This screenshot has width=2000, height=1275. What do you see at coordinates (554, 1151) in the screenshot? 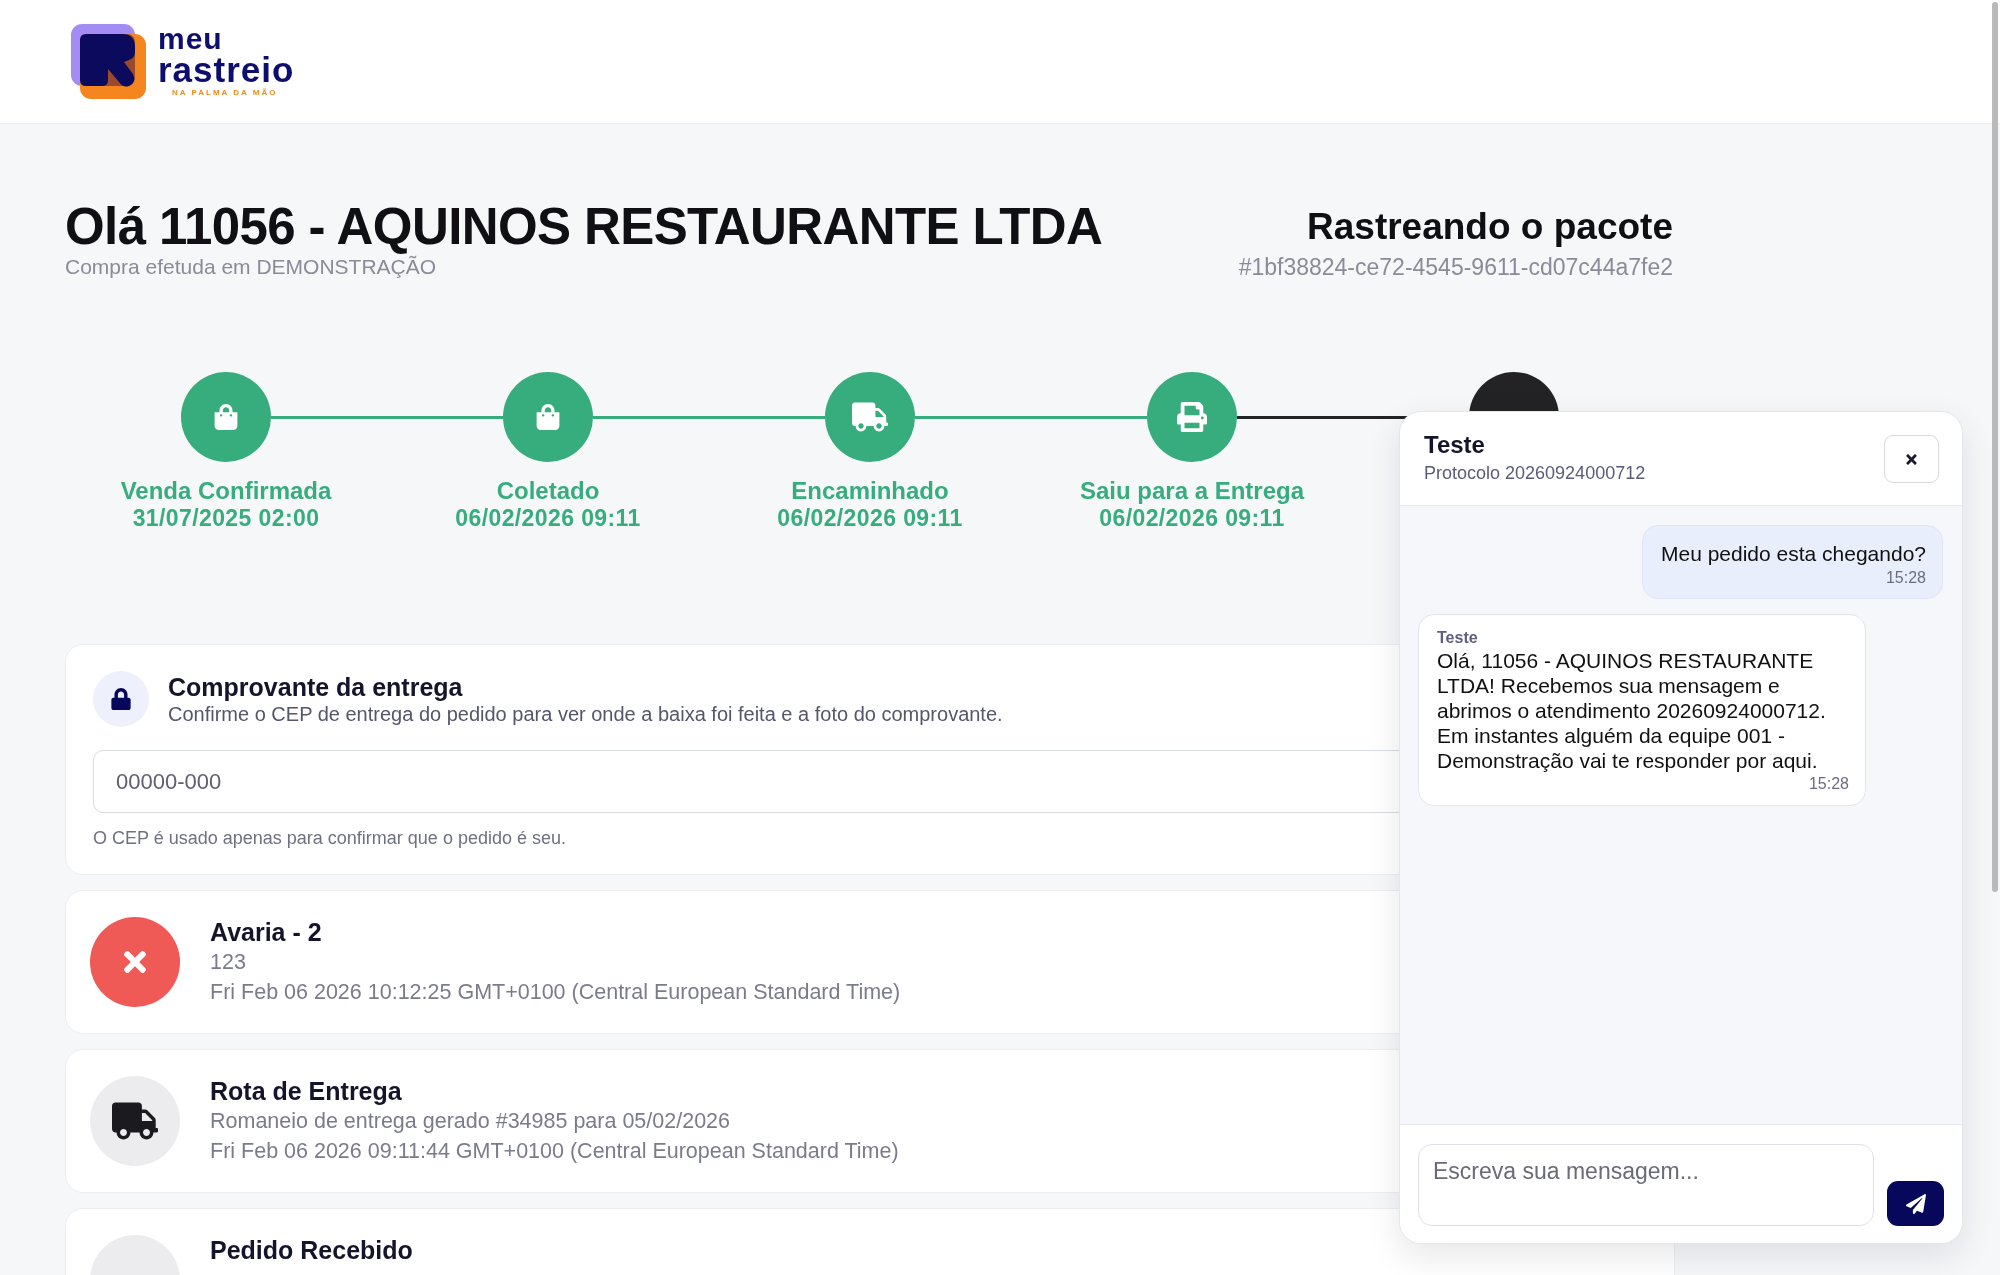
I see `event-detail: Fri Feb 06 2026 09:11:44 GMT+0100 (Central European Standard Time)` at bounding box center [554, 1151].